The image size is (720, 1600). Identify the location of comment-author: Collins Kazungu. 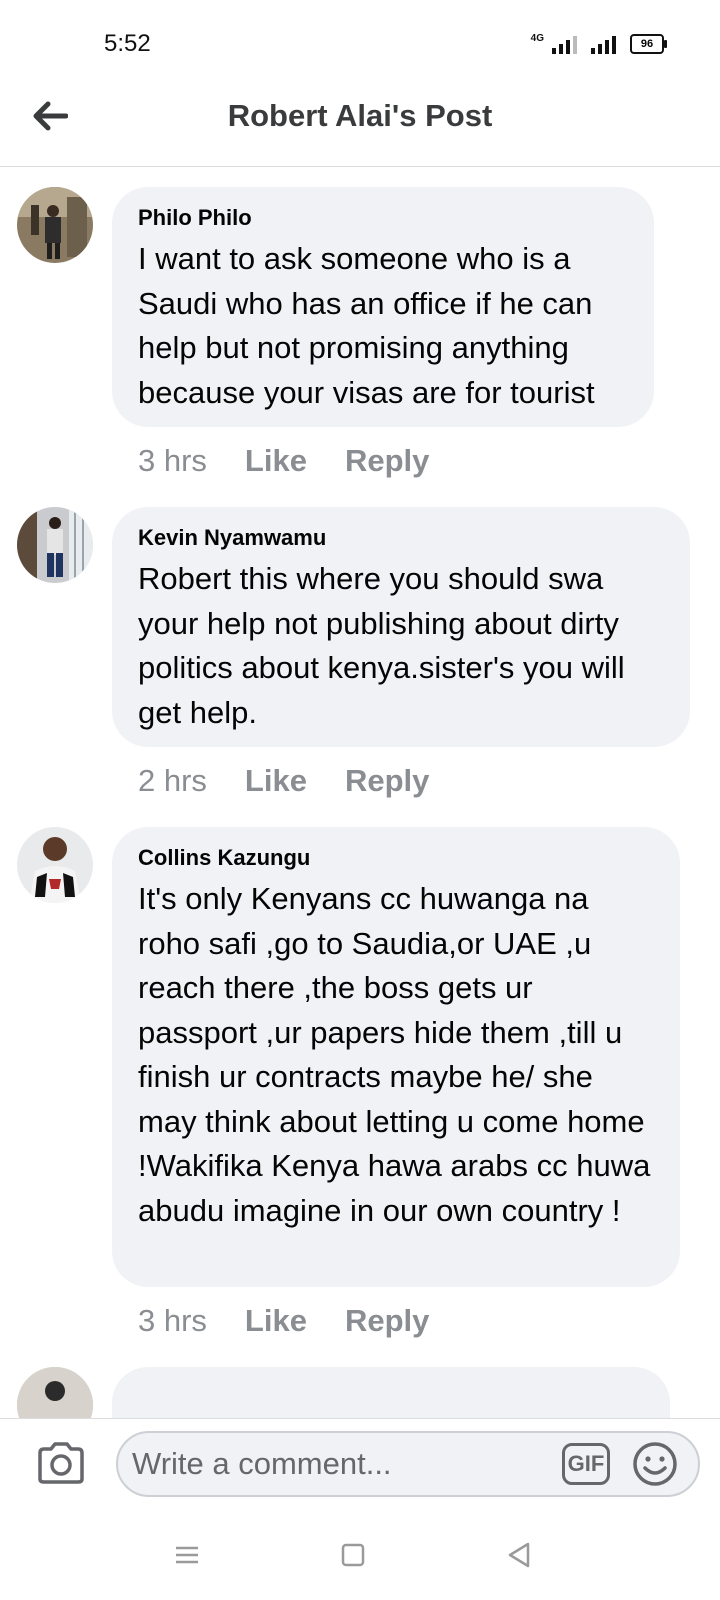
(396, 858).